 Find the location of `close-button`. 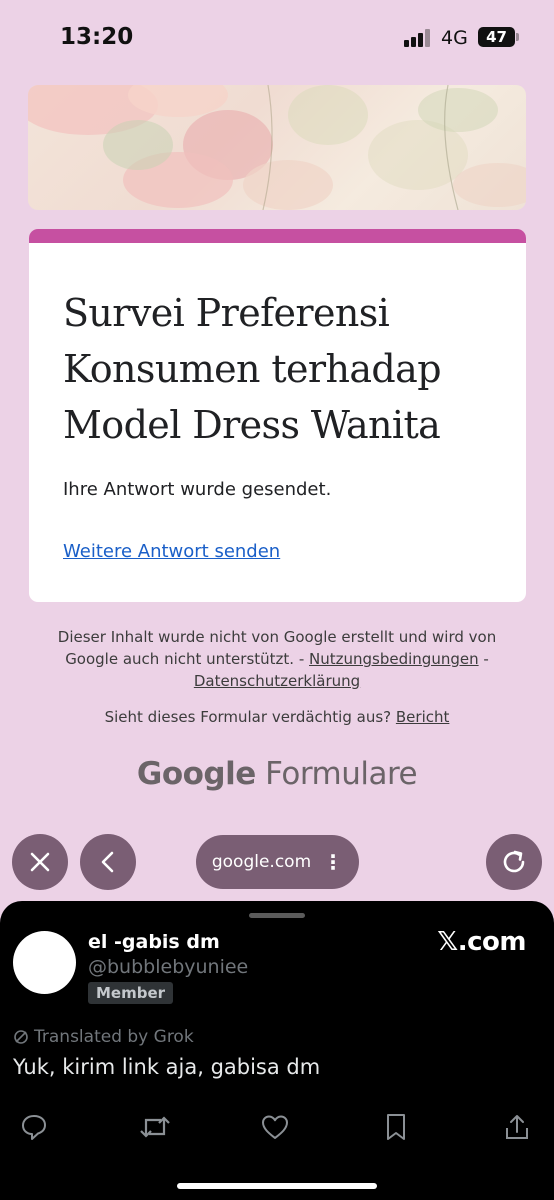

close-button is located at coordinates (40, 862).